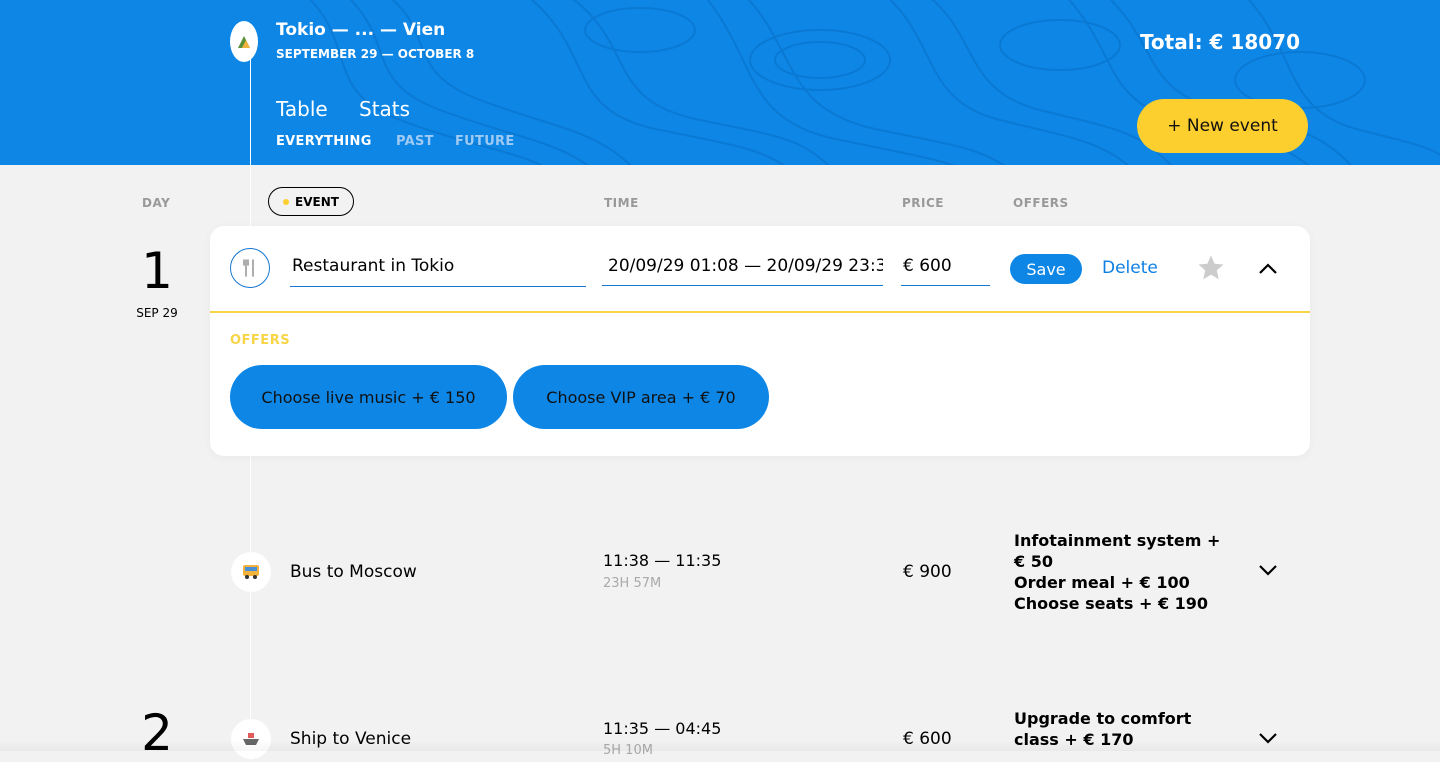  Describe the element at coordinates (720, 745) in the screenshot. I see `bottom-fade` at that location.